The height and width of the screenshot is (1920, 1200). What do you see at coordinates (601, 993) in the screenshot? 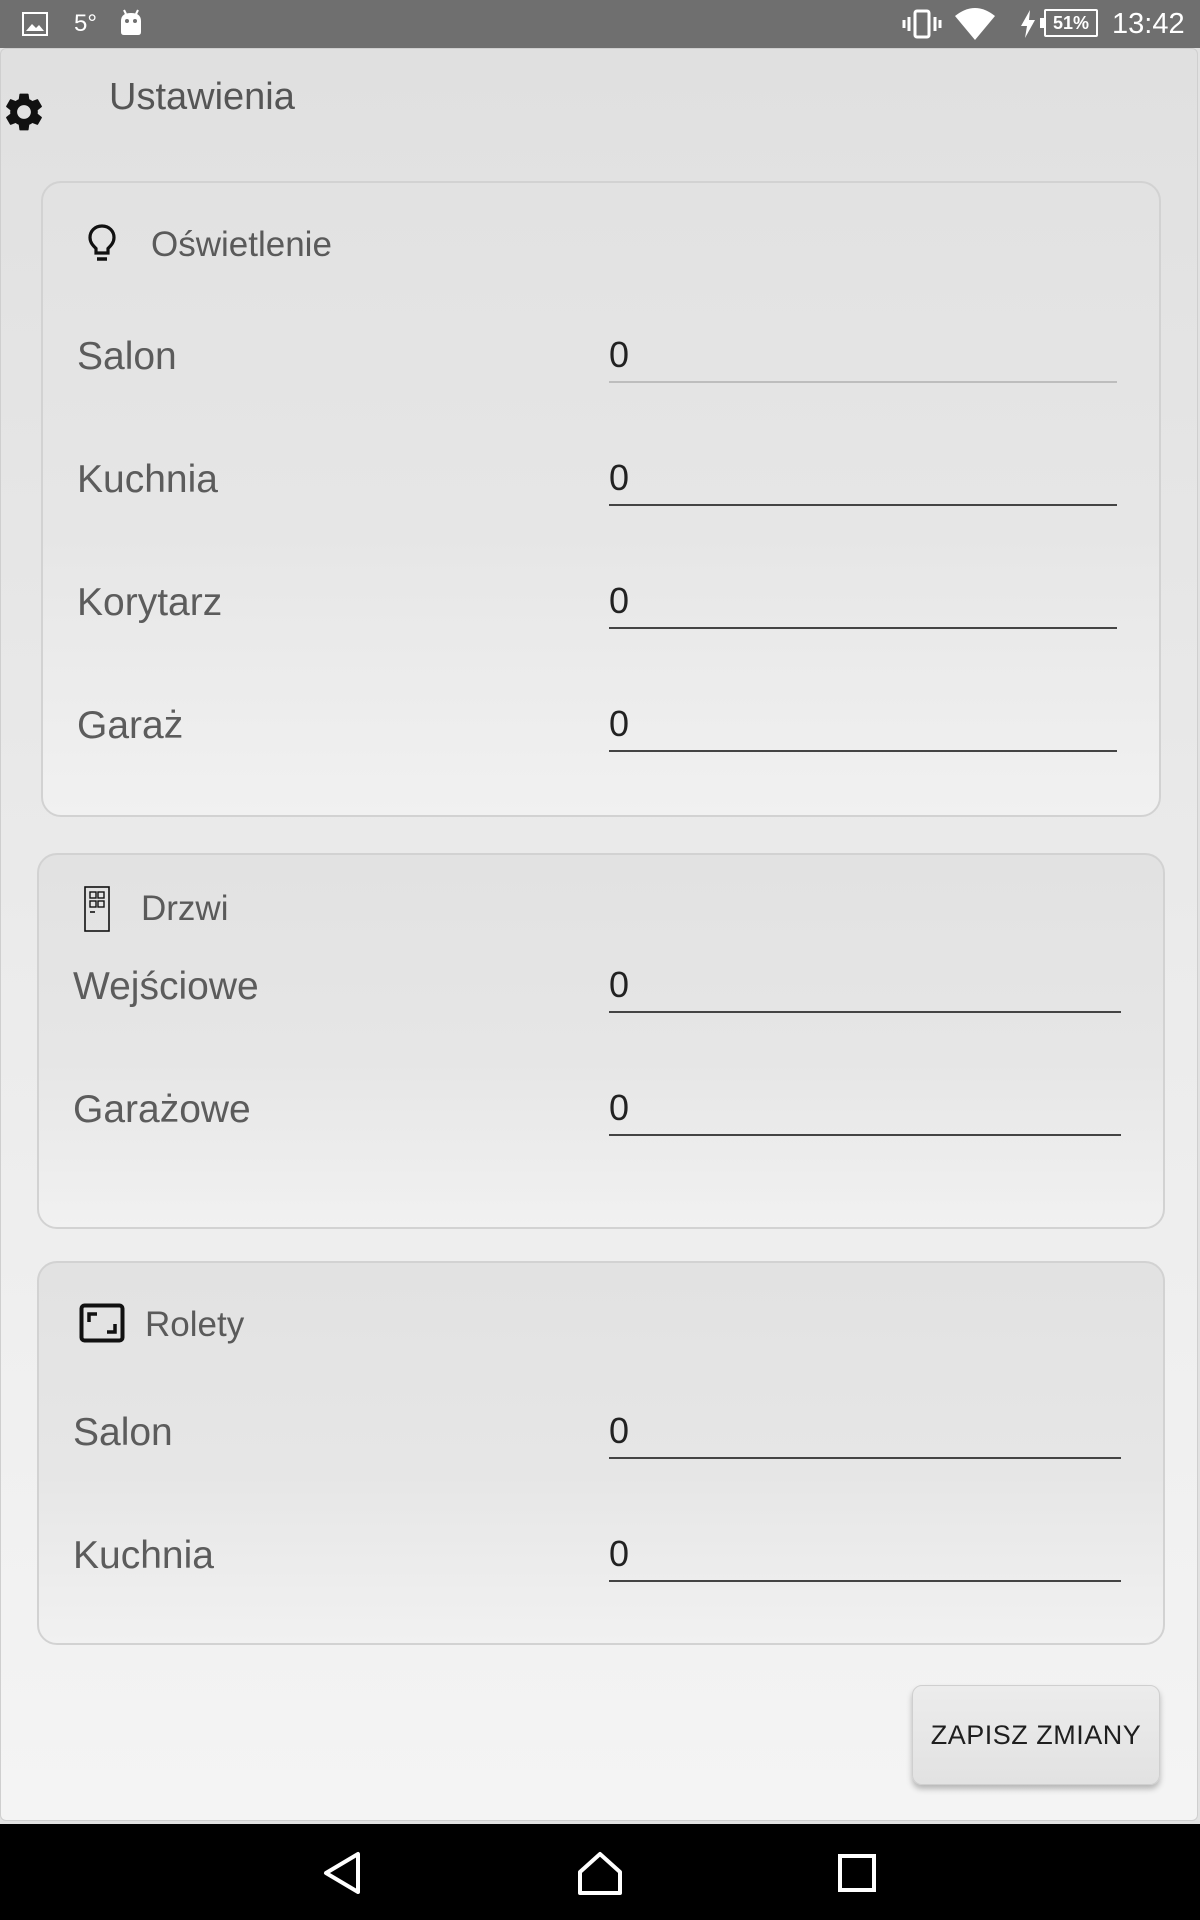
I see `setting-row: Wejściowe` at bounding box center [601, 993].